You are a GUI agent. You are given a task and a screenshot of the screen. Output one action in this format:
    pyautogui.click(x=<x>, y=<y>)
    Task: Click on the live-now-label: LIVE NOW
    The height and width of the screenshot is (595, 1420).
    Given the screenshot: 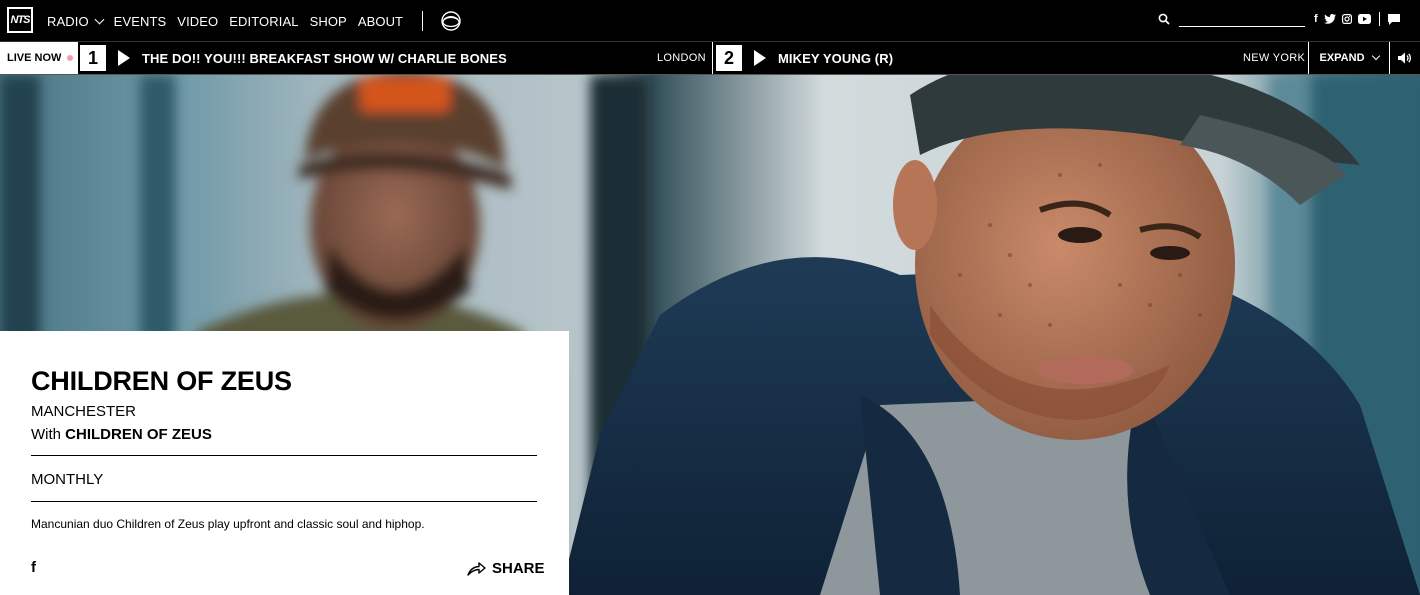 What is the action you would take?
    pyautogui.click(x=34, y=58)
    